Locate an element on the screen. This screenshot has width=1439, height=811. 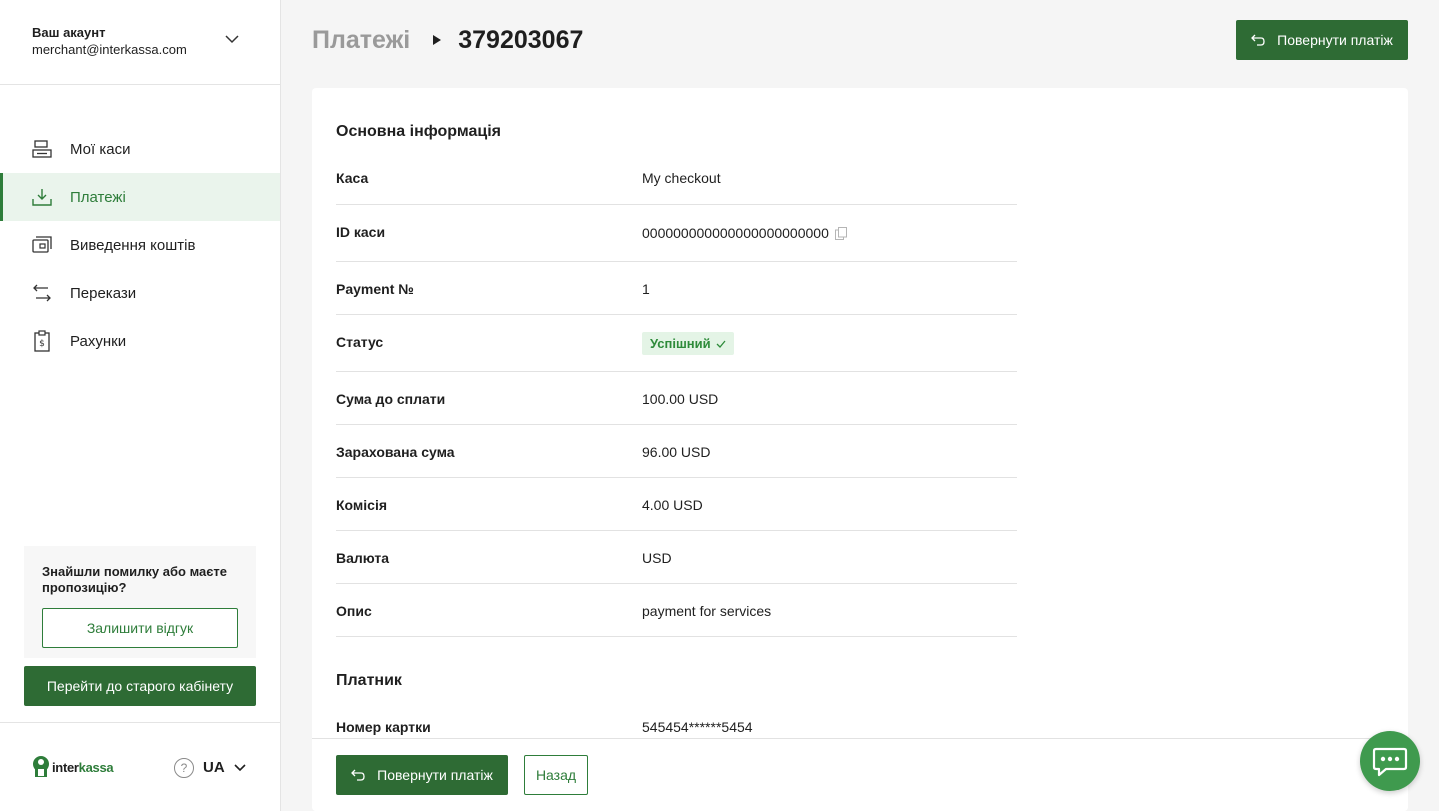
sidebar-item-payments: Платежі is located at coordinates (140, 197).